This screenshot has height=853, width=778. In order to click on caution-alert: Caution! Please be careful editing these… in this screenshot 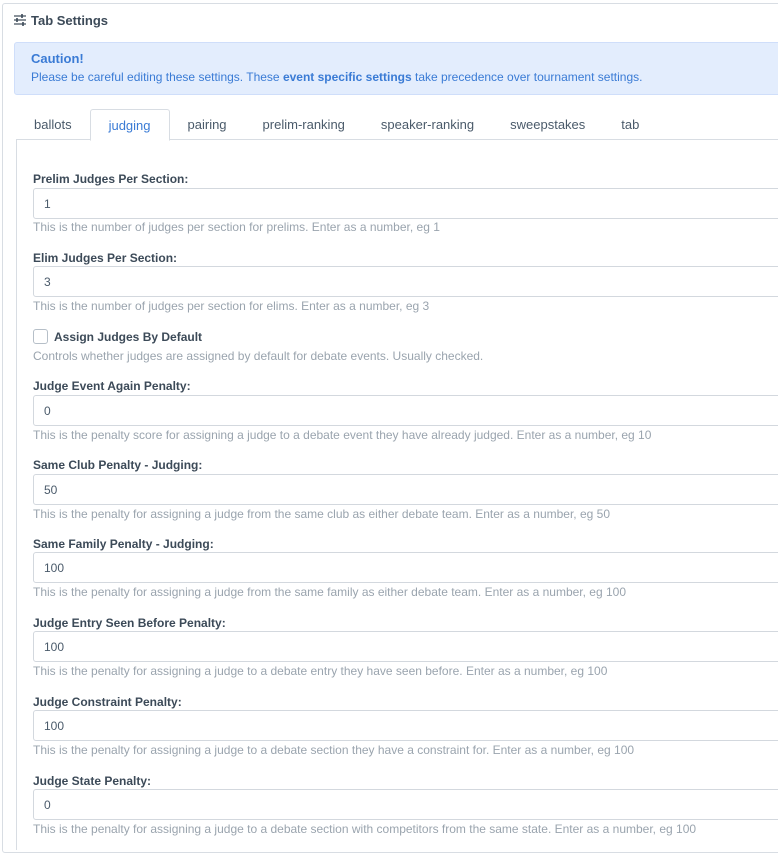, I will do `click(396, 68)`.